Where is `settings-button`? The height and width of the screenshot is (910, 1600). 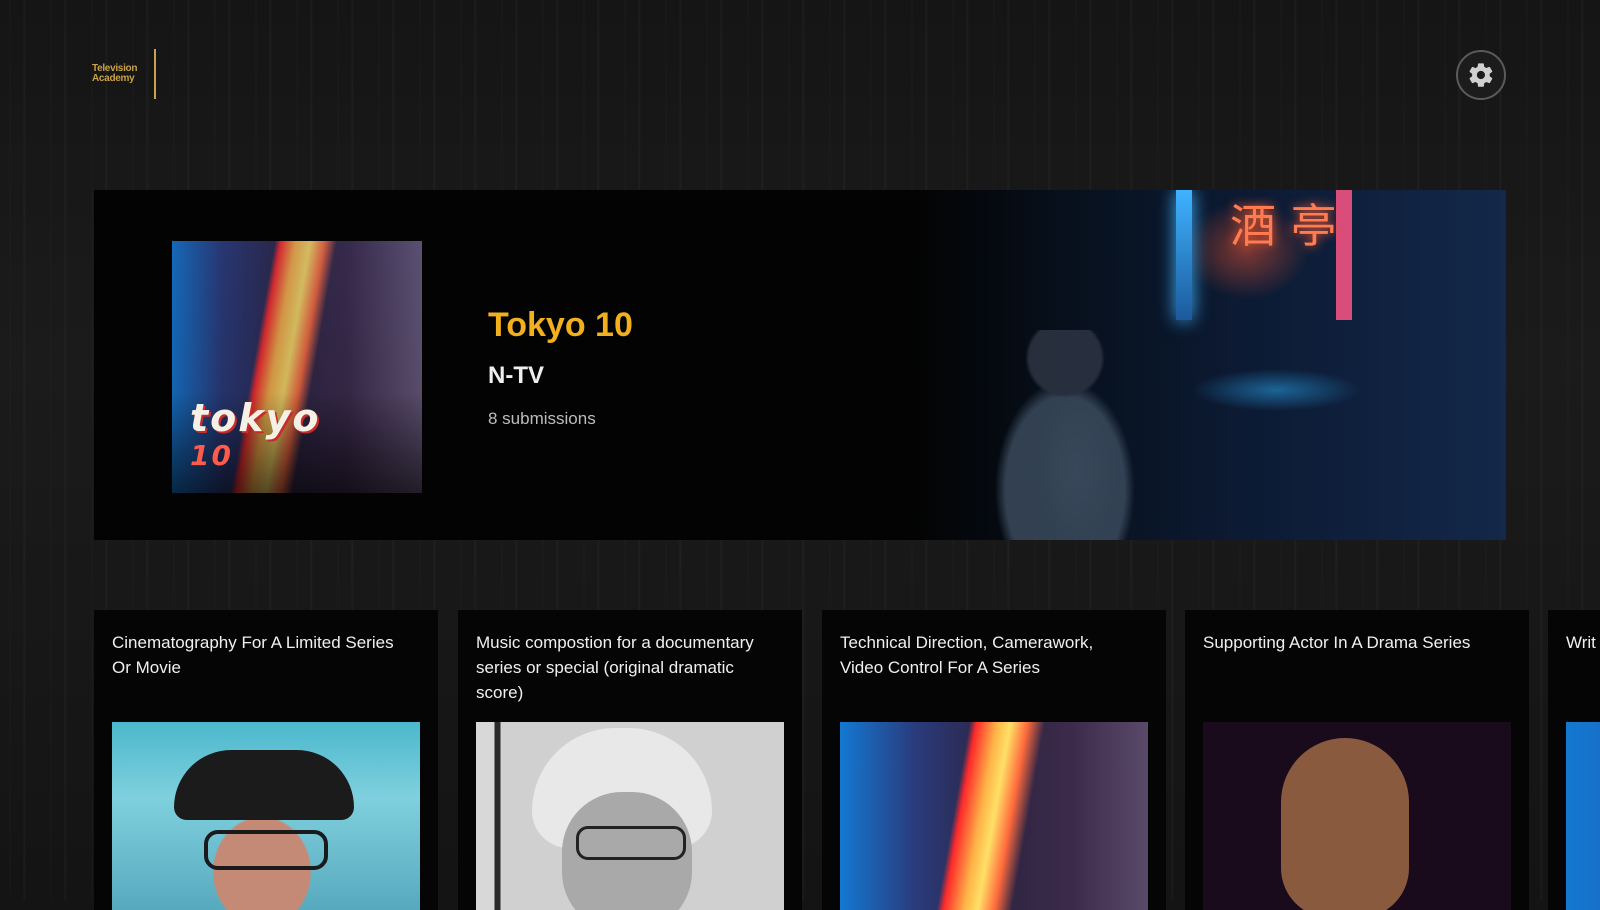 settings-button is located at coordinates (1481, 75).